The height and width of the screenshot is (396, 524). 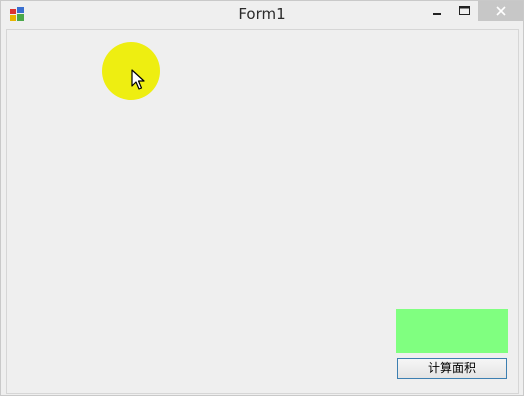 I want to click on minimize-button, so click(x=437, y=11).